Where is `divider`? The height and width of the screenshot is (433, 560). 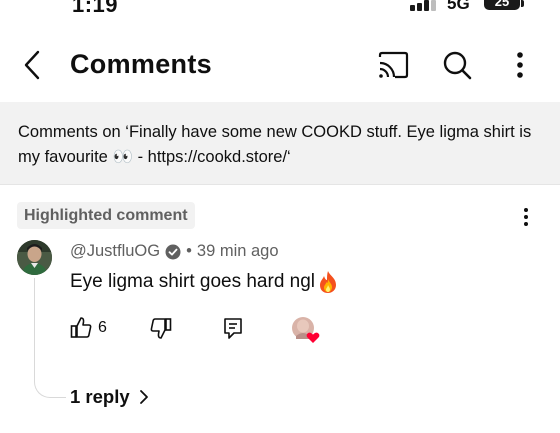 divider is located at coordinates (280, 184).